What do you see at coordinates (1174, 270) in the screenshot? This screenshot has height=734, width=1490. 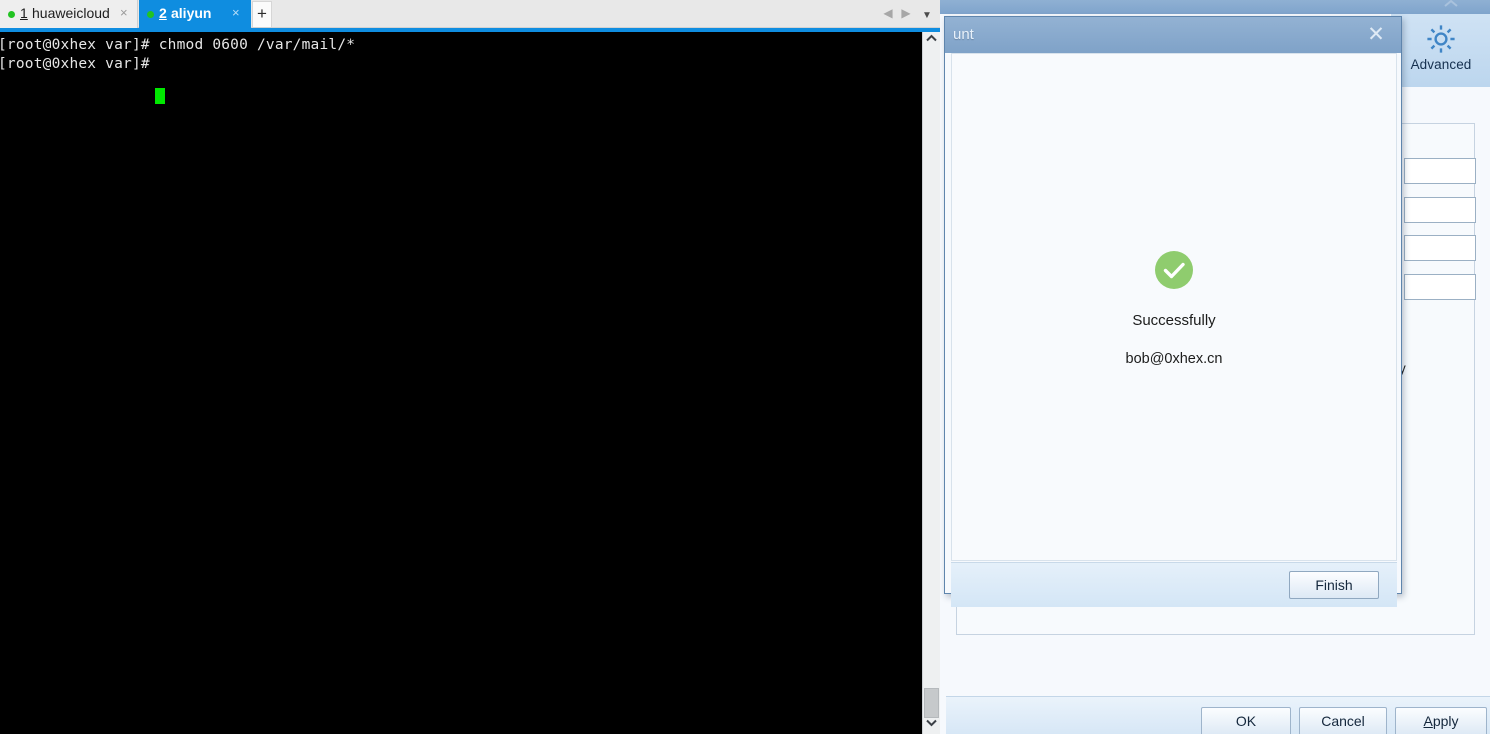 I see `check-circle-icon` at bounding box center [1174, 270].